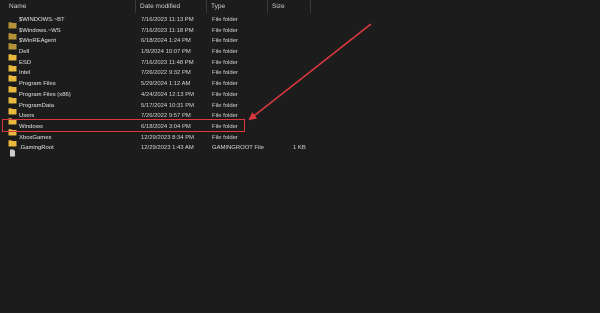 The width and height of the screenshot is (600, 313). Describe the element at coordinates (166, 73) in the screenshot. I see `file-date-modified: 7/26/2022 9:32 PM` at that location.